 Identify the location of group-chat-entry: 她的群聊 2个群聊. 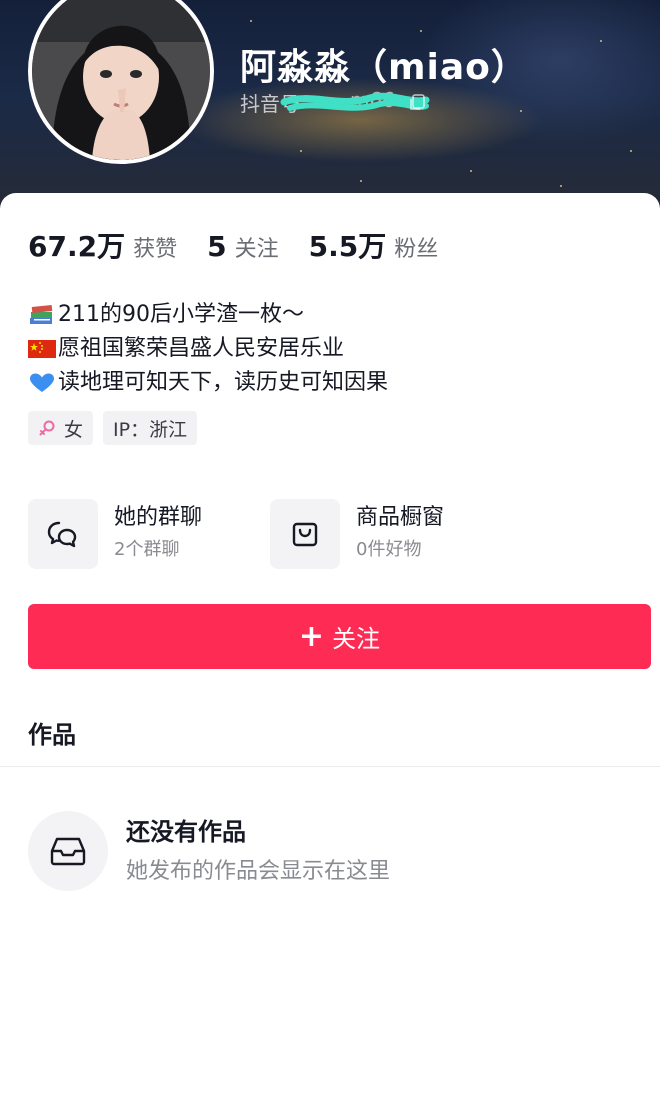
(149, 534).